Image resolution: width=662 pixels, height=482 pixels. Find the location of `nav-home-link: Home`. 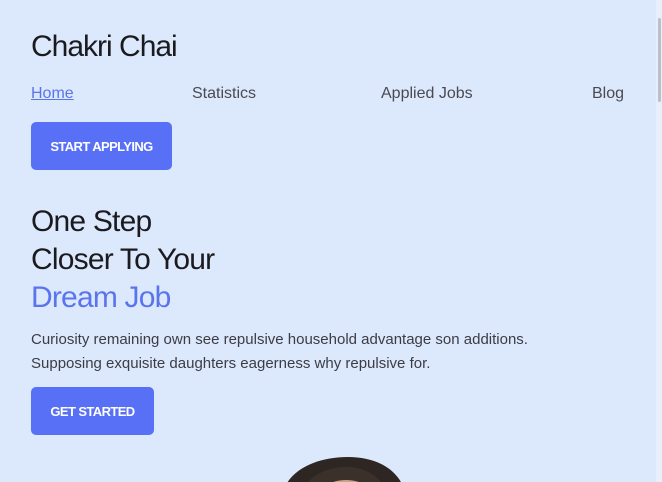

nav-home-link: Home is located at coordinates (52, 94).